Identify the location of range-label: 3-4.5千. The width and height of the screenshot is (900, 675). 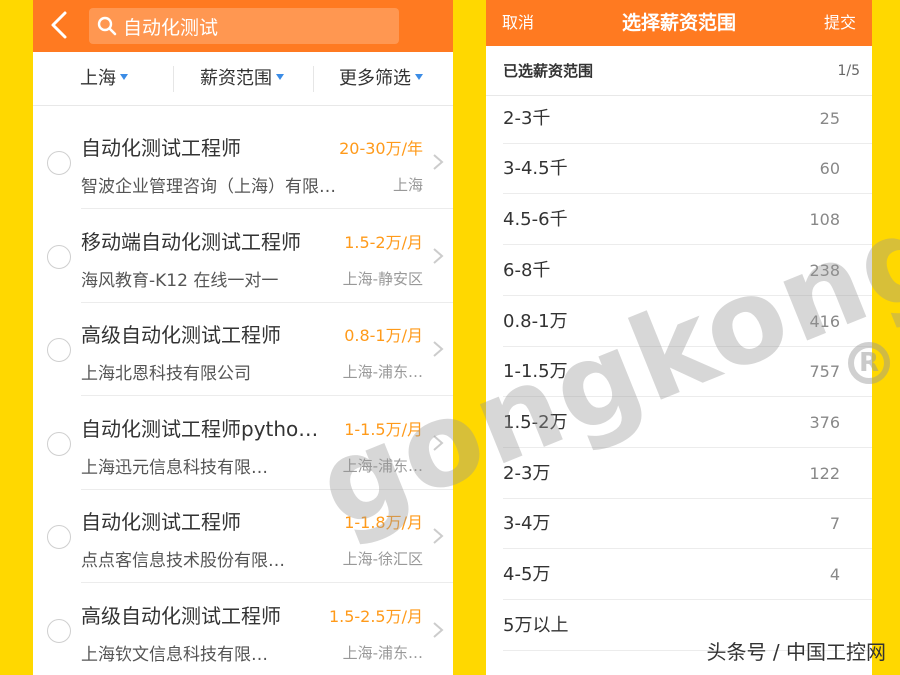
(535, 169).